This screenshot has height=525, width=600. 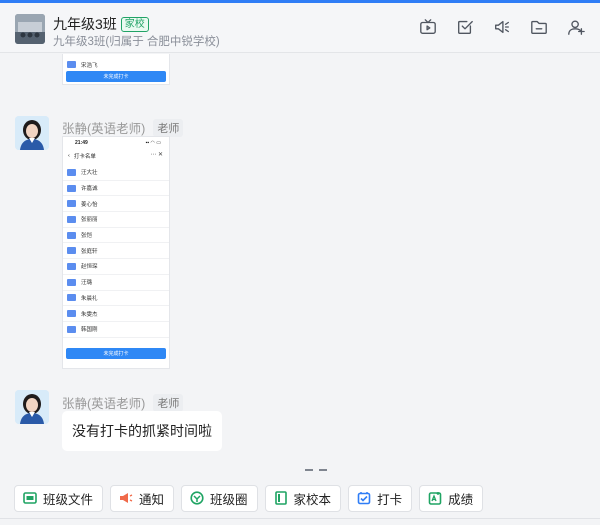 What do you see at coordinates (116, 220) in the screenshot?
I see `list-item: 张丽丽` at bounding box center [116, 220].